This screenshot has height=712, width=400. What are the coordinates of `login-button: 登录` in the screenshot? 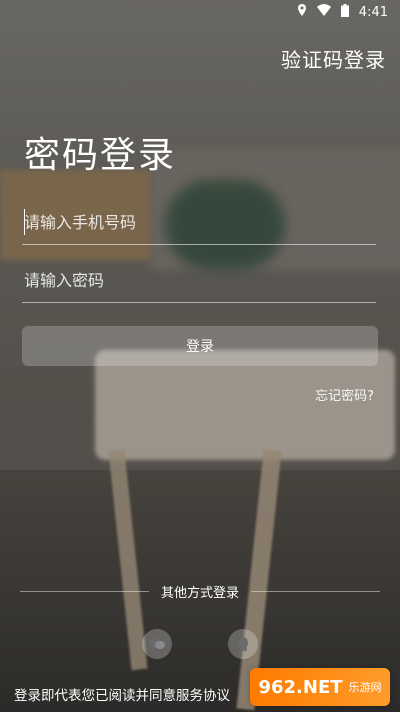 It's located at (200, 346).